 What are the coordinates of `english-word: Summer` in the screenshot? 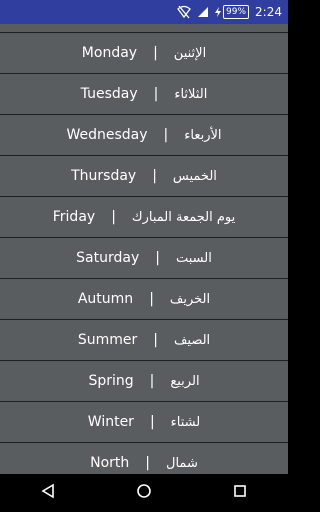 It's located at (107, 340).